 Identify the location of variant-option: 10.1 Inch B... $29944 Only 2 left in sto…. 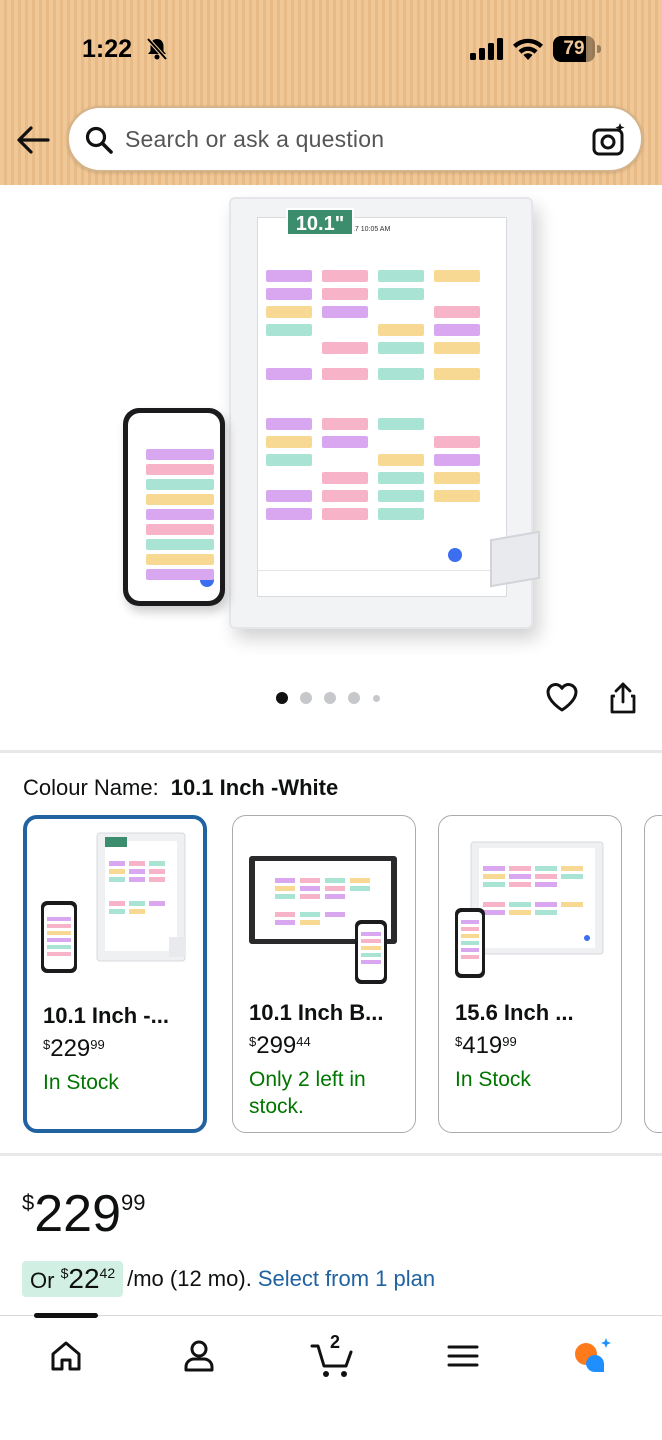
(324, 974).